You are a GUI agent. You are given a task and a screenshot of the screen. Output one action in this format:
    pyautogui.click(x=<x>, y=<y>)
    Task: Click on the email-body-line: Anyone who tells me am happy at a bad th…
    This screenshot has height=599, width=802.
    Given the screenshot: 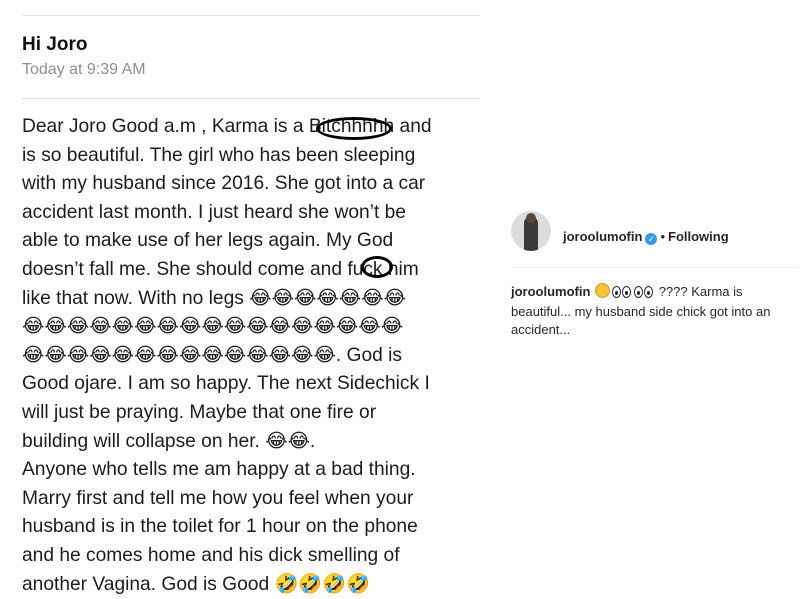 What is the action you would take?
    pyautogui.click(x=219, y=470)
    